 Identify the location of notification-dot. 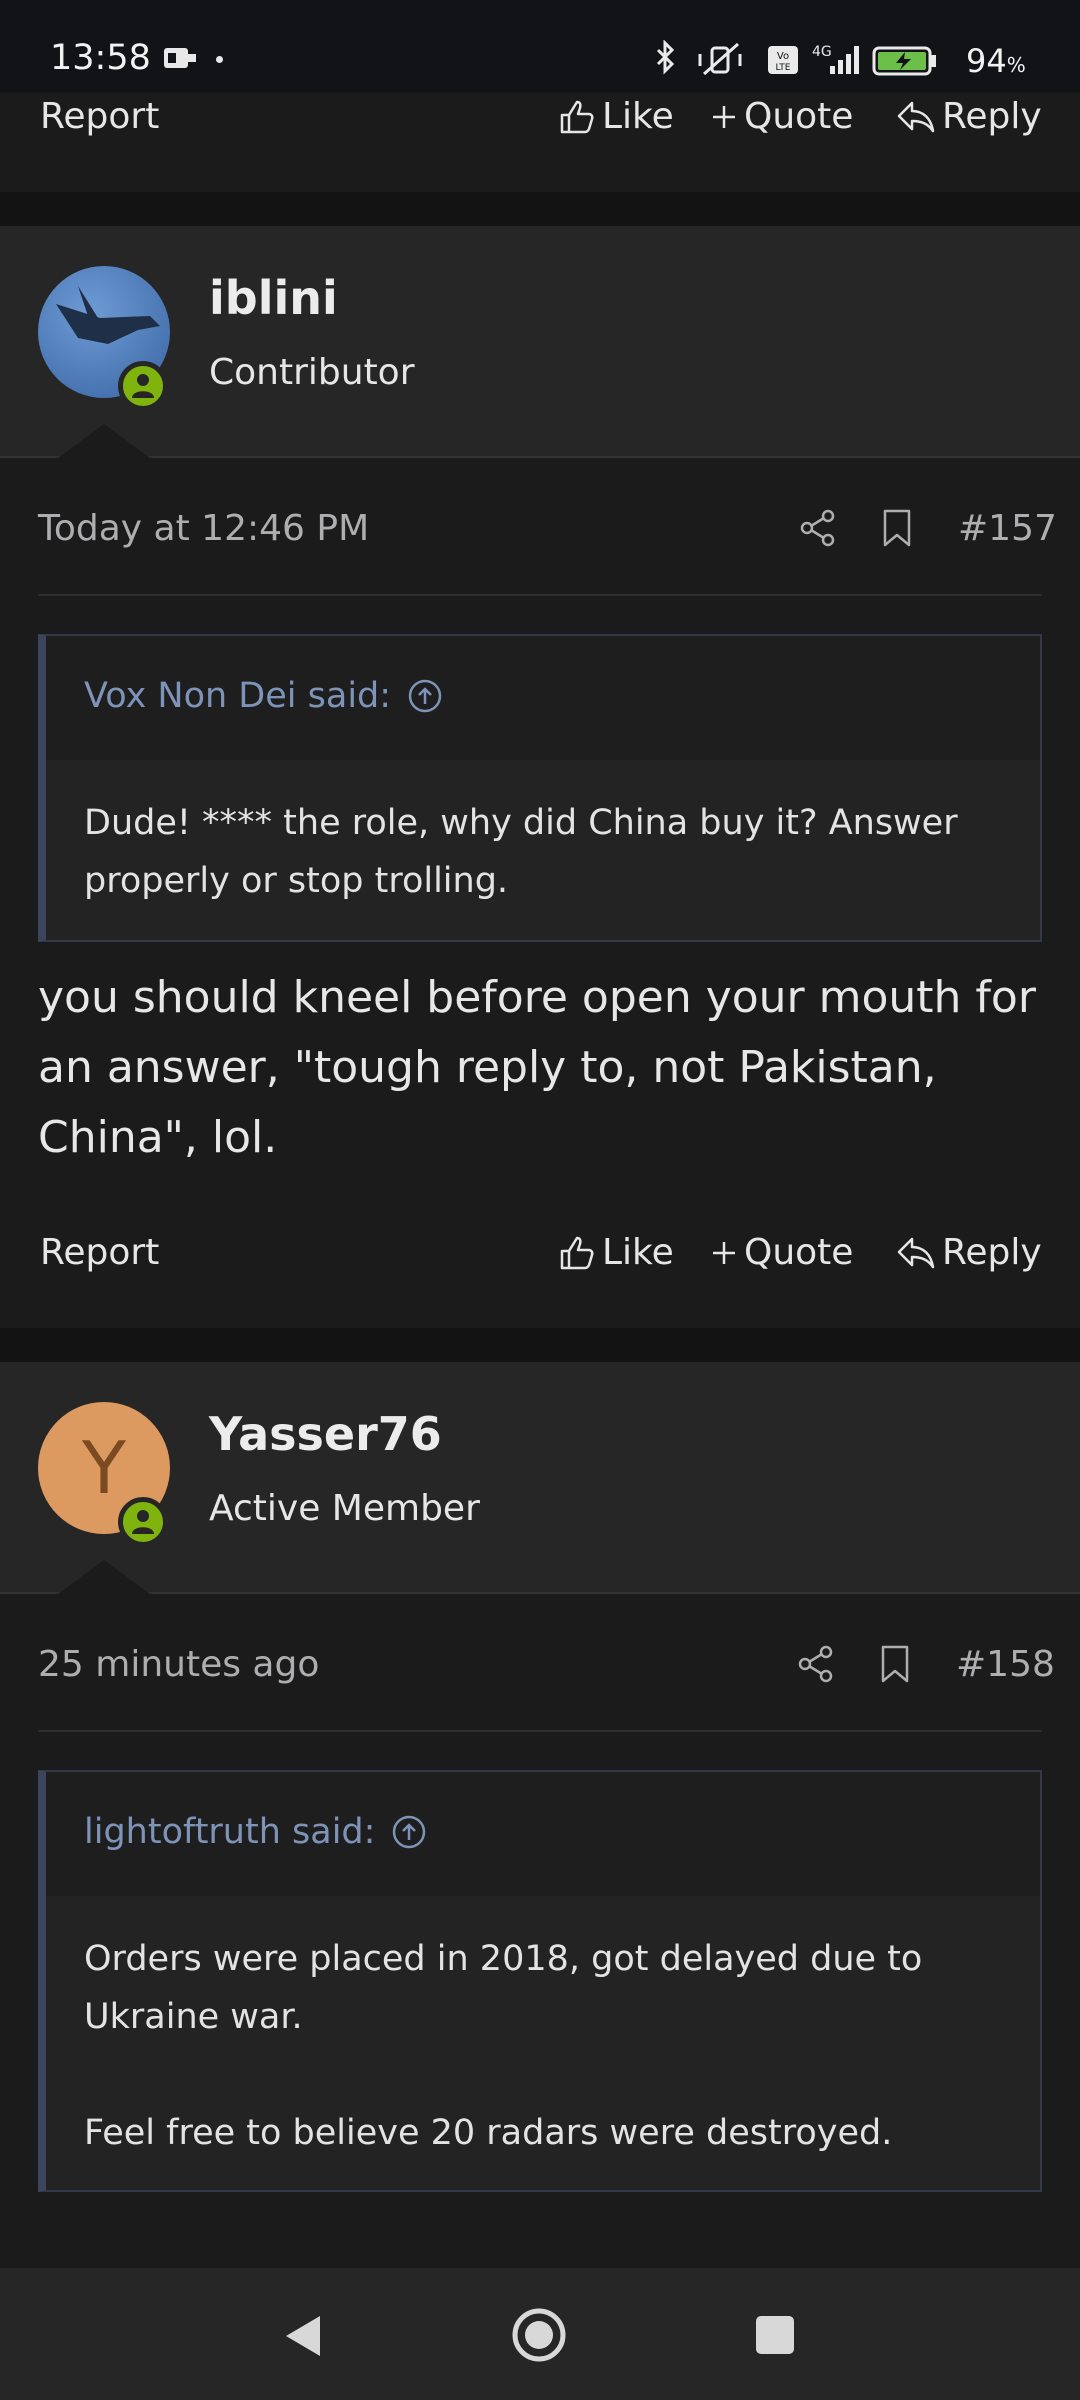
(219, 59).